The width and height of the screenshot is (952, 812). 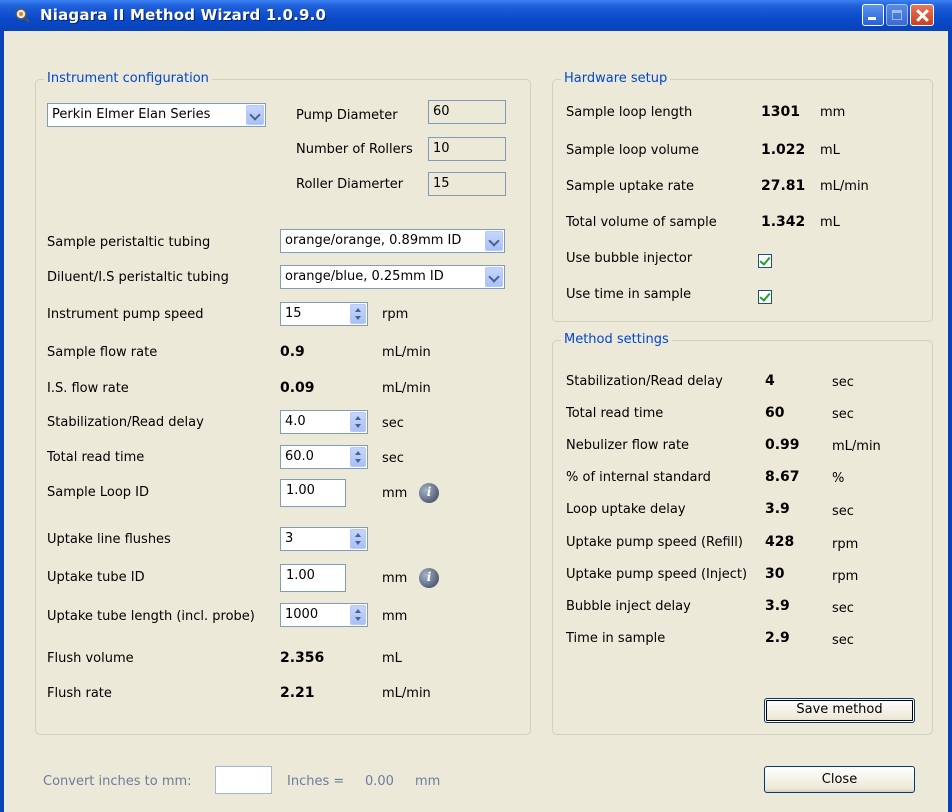 I want to click on loop-volume-value: 1.022, so click(x=783, y=150).